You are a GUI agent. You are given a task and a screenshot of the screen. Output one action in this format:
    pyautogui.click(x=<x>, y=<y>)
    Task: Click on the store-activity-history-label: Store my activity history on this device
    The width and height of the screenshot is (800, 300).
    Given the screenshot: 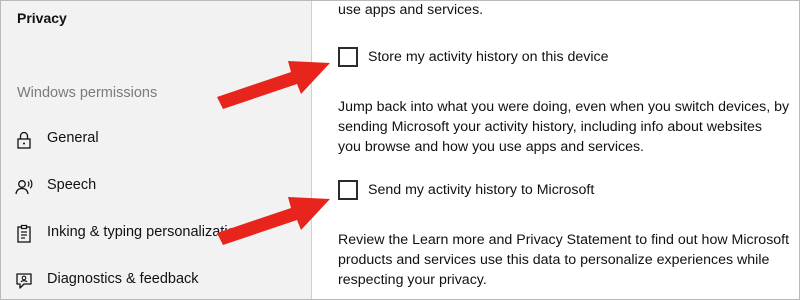 What is the action you would take?
    pyautogui.click(x=488, y=57)
    